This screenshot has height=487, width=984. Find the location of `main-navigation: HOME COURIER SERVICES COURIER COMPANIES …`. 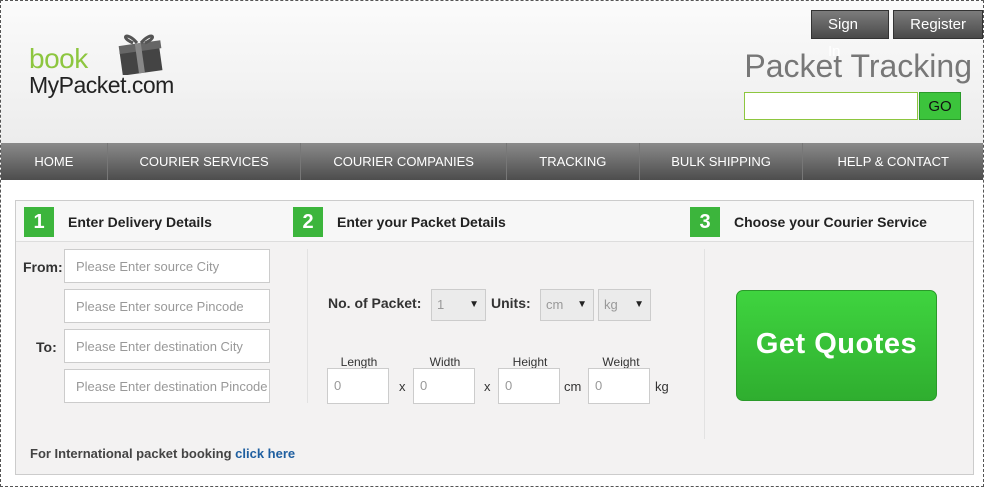

main-navigation: HOME COURIER SERVICES COURIER COMPANIES … is located at coordinates (492, 161).